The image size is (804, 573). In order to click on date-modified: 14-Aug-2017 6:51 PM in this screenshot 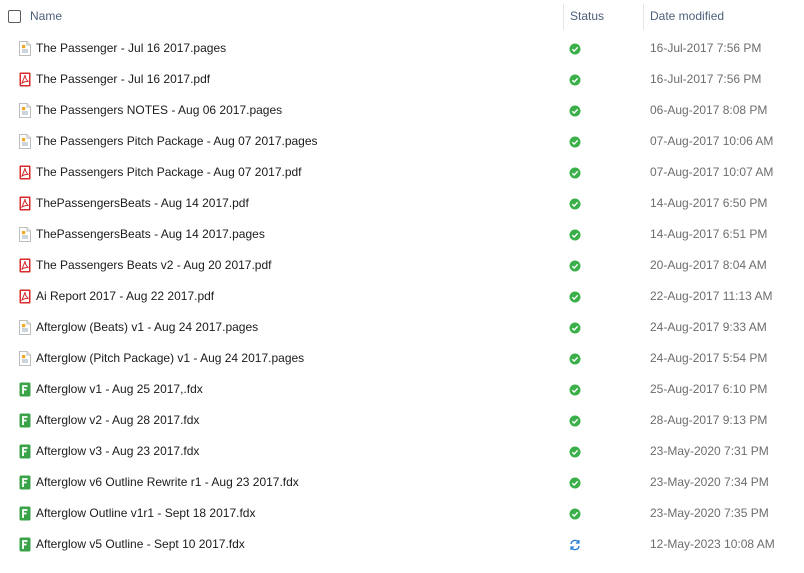, I will do `click(709, 234)`.